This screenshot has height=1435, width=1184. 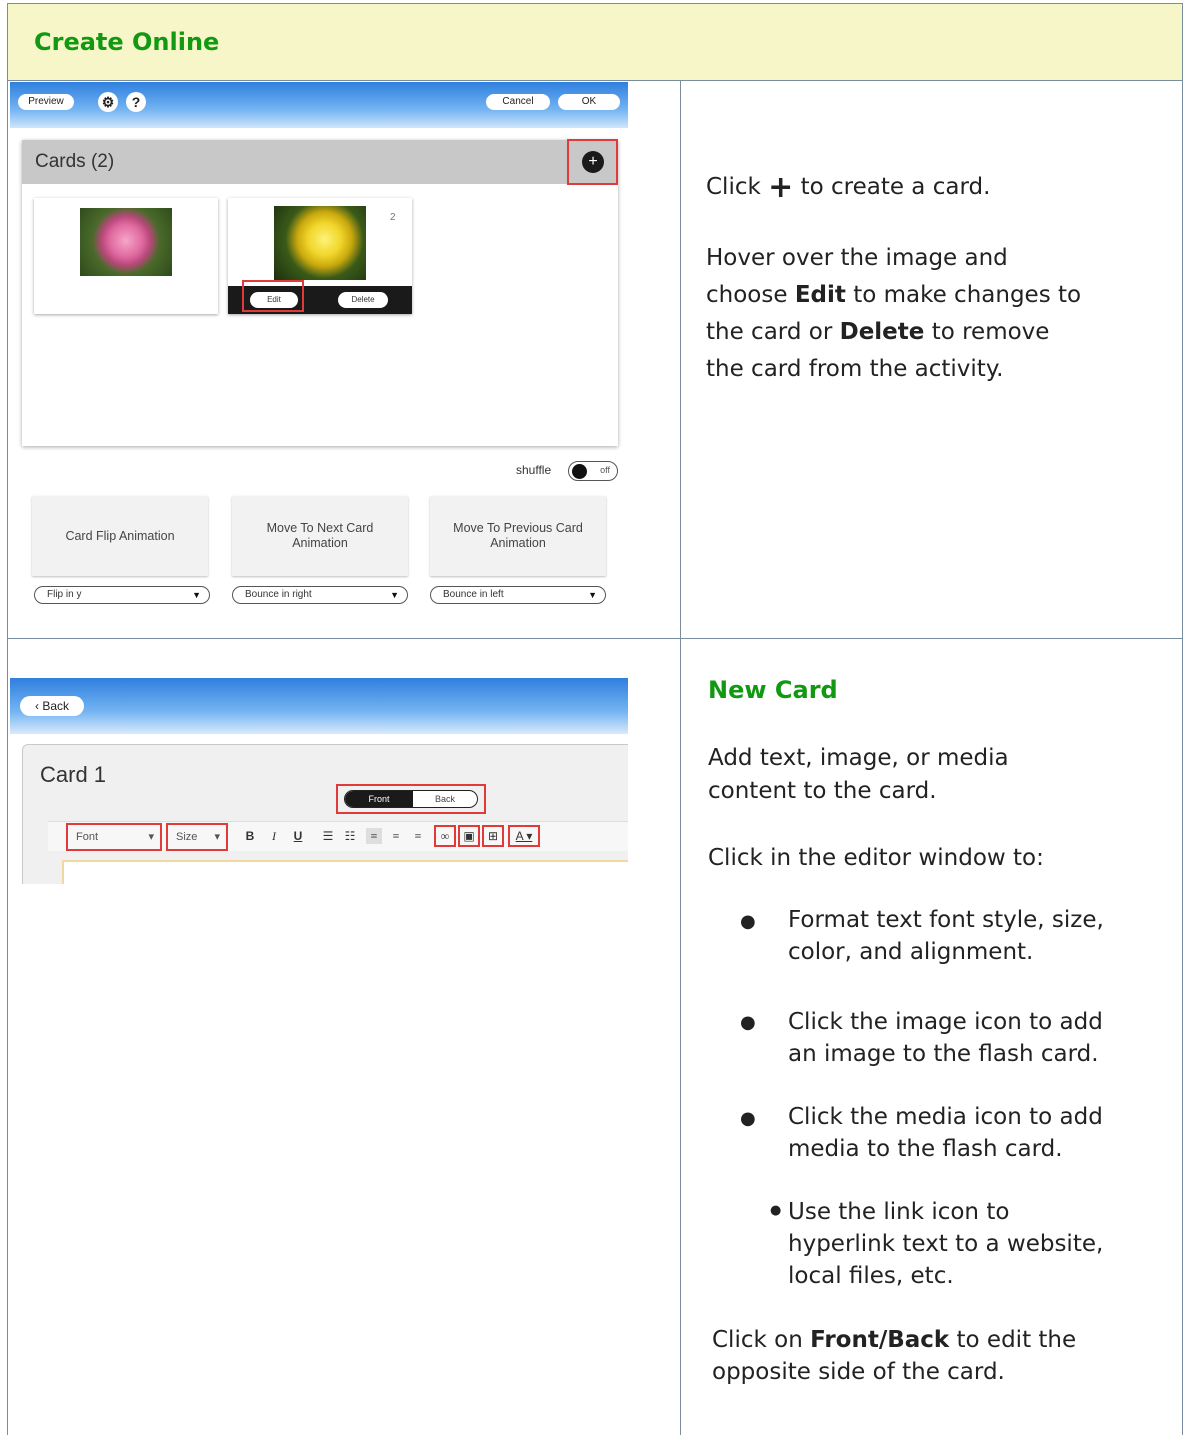 I want to click on preview-button: Preview, so click(x=46, y=102).